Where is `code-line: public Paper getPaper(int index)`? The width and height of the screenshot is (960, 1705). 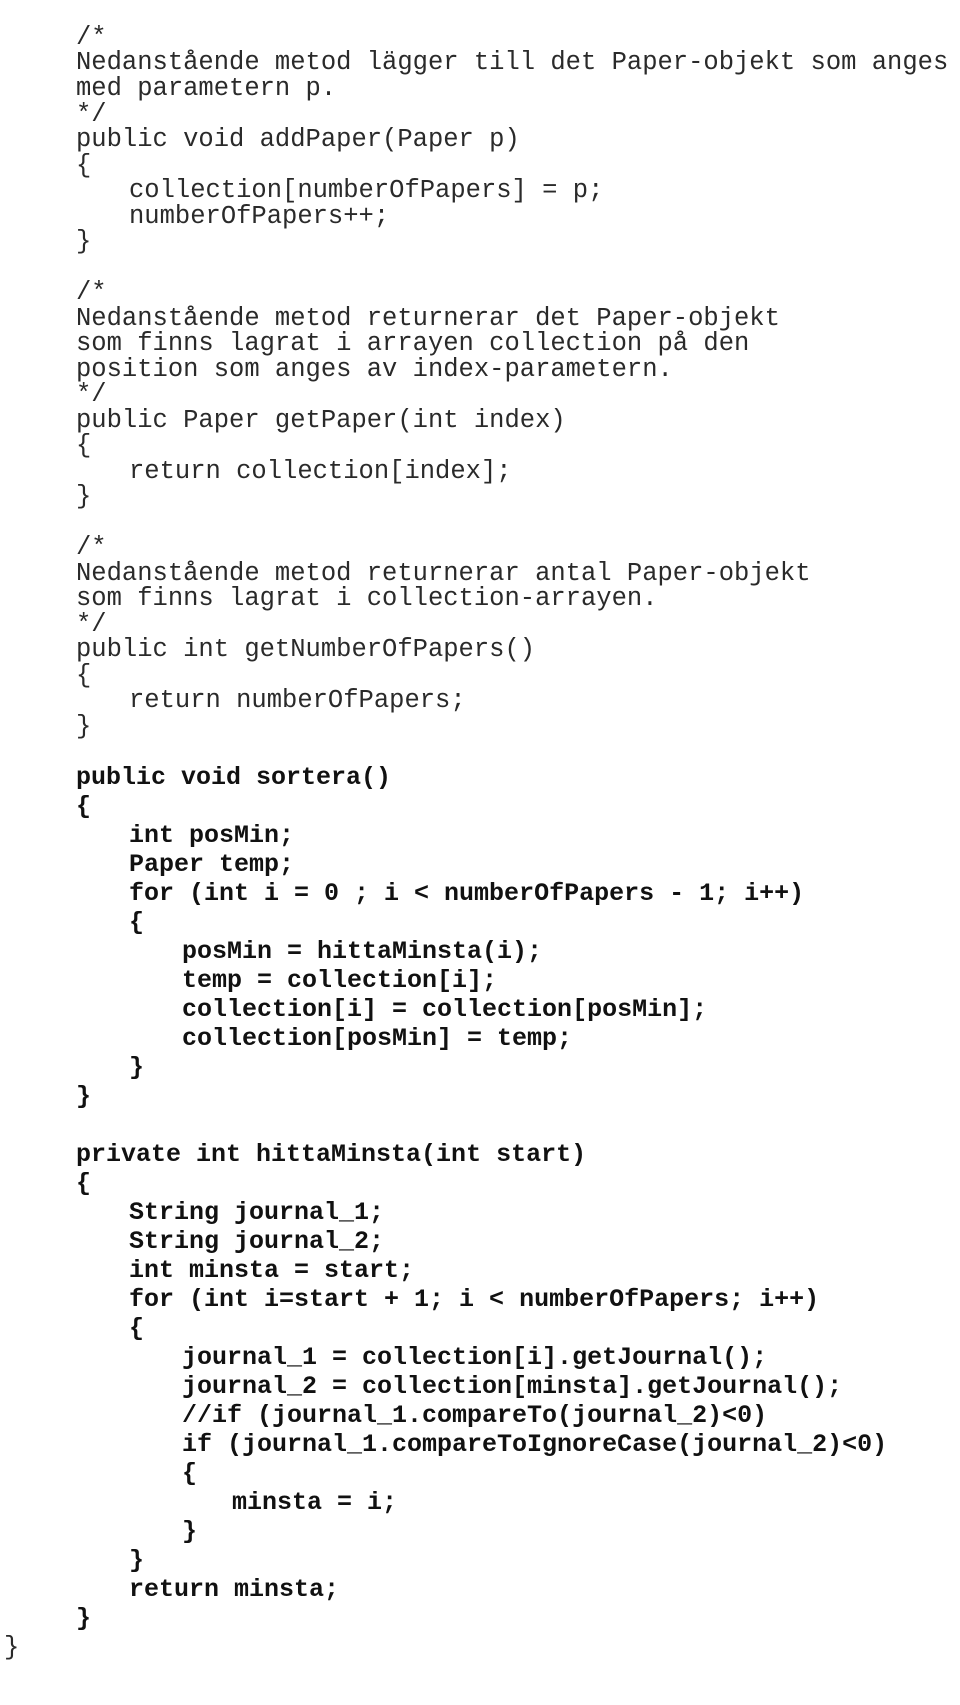
code-line: public Paper getPaper(int index) is located at coordinates (321, 420).